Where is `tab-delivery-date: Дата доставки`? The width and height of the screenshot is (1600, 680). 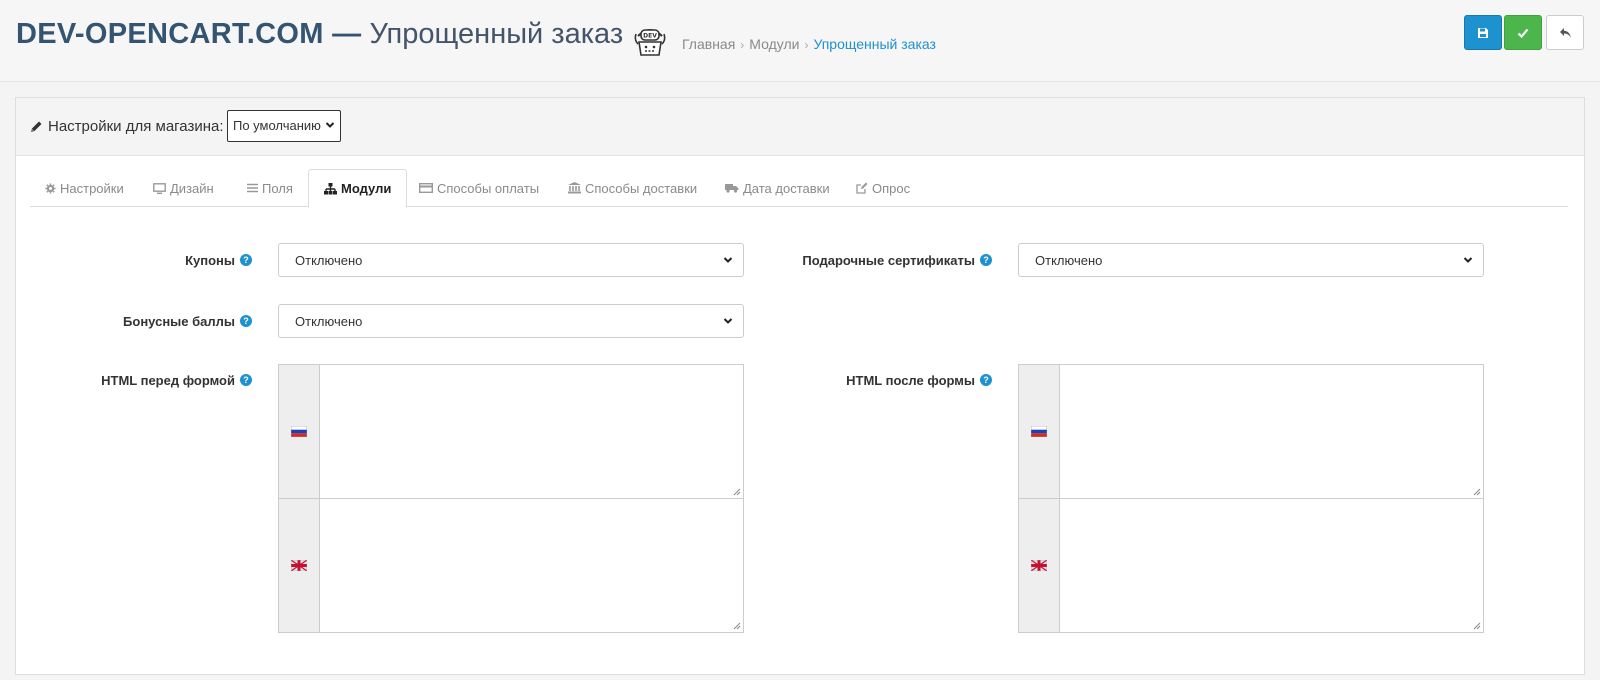 tab-delivery-date: Дата доставки is located at coordinates (777, 188).